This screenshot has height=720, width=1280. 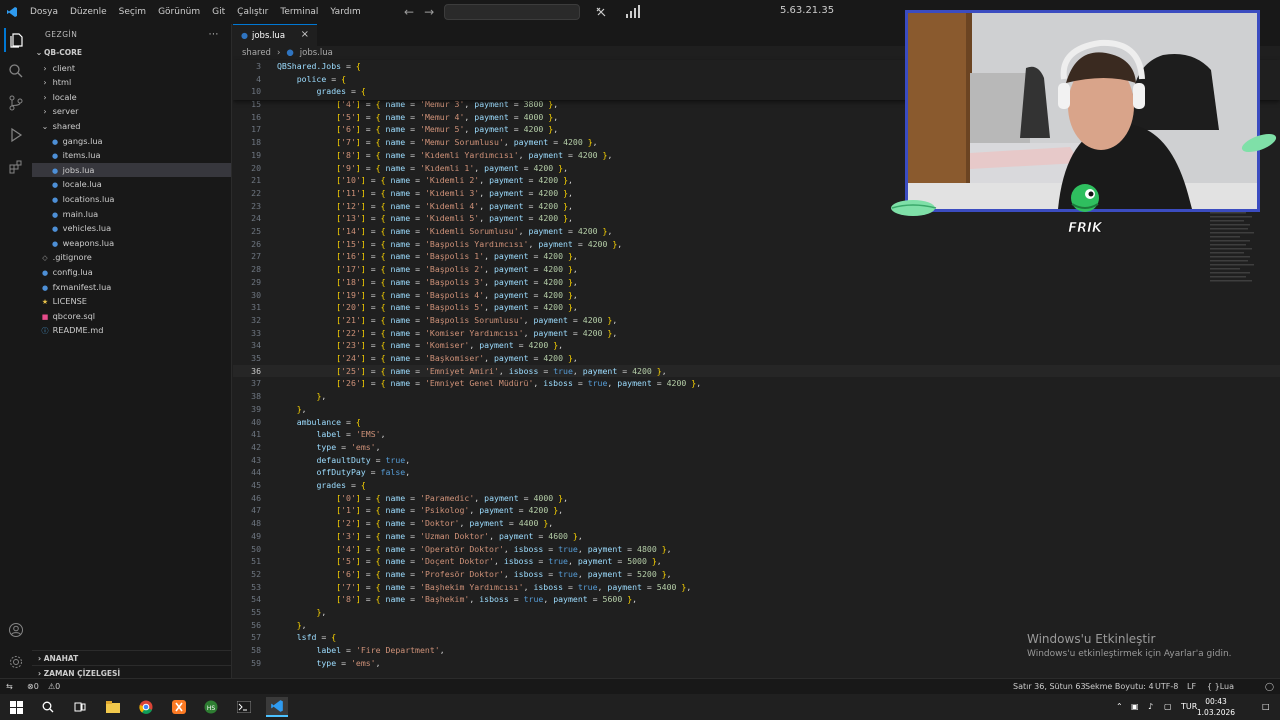 What do you see at coordinates (275, 35) in the screenshot?
I see `tab-jobs-lua: ● jobs.lua ×` at bounding box center [275, 35].